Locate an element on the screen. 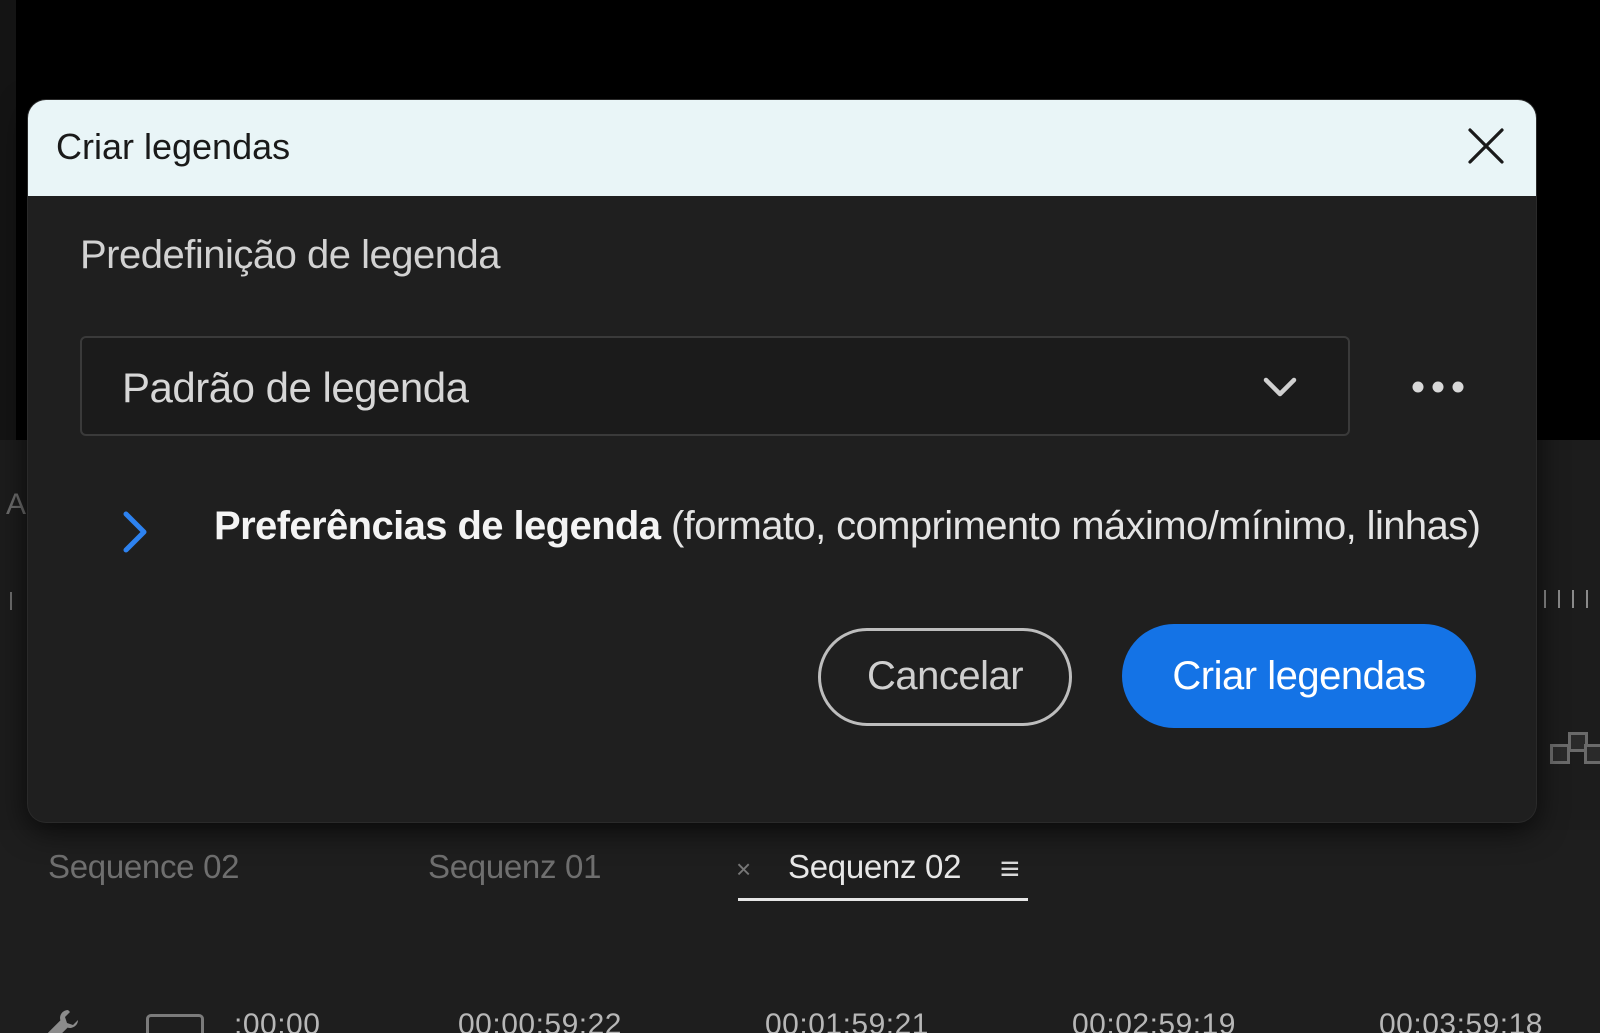 Image resolution: width=1600 pixels, height=1033 pixels. preset-dropdown-value: Padrão de legenda is located at coordinates (295, 387).